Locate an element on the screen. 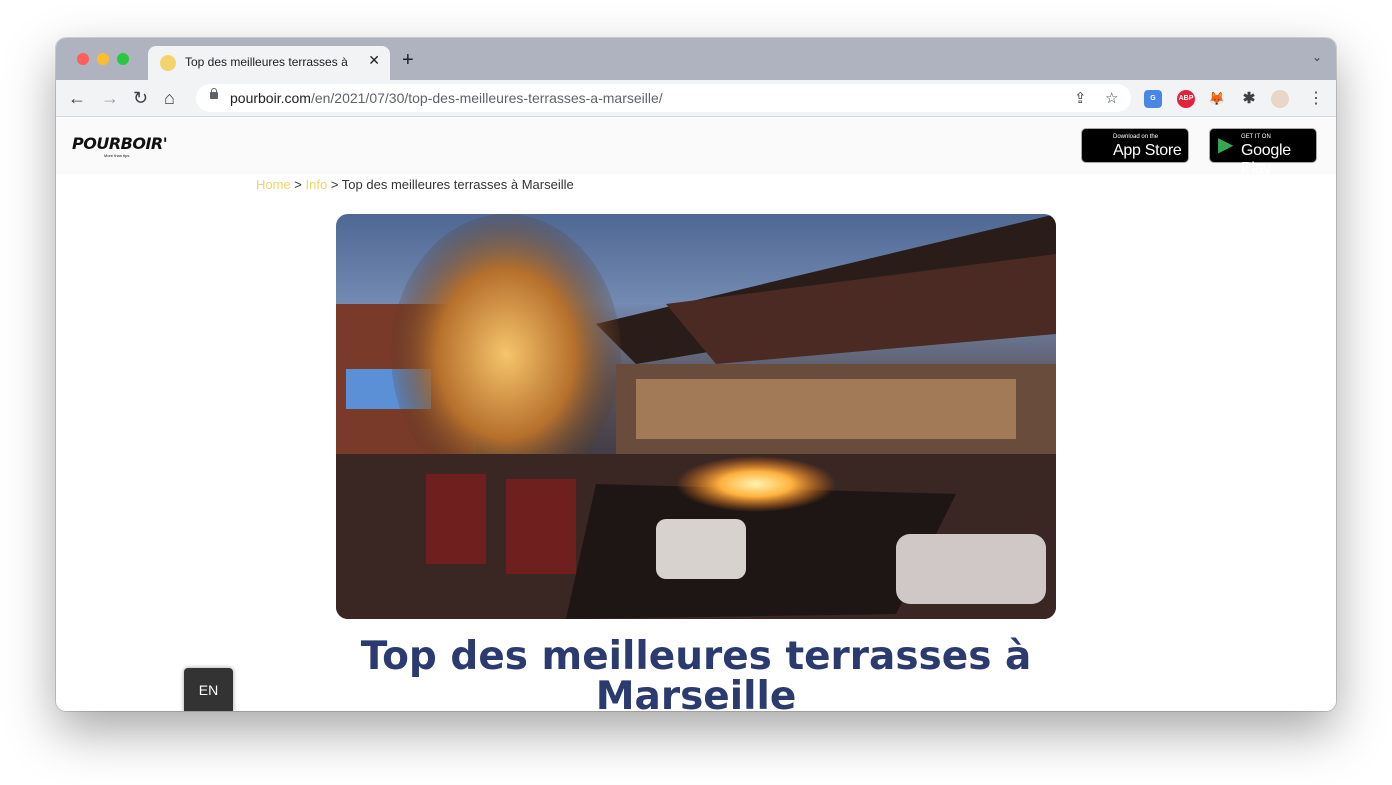 The height and width of the screenshot is (785, 1392). google-play-label: Google Play is located at coordinates (1266, 159).